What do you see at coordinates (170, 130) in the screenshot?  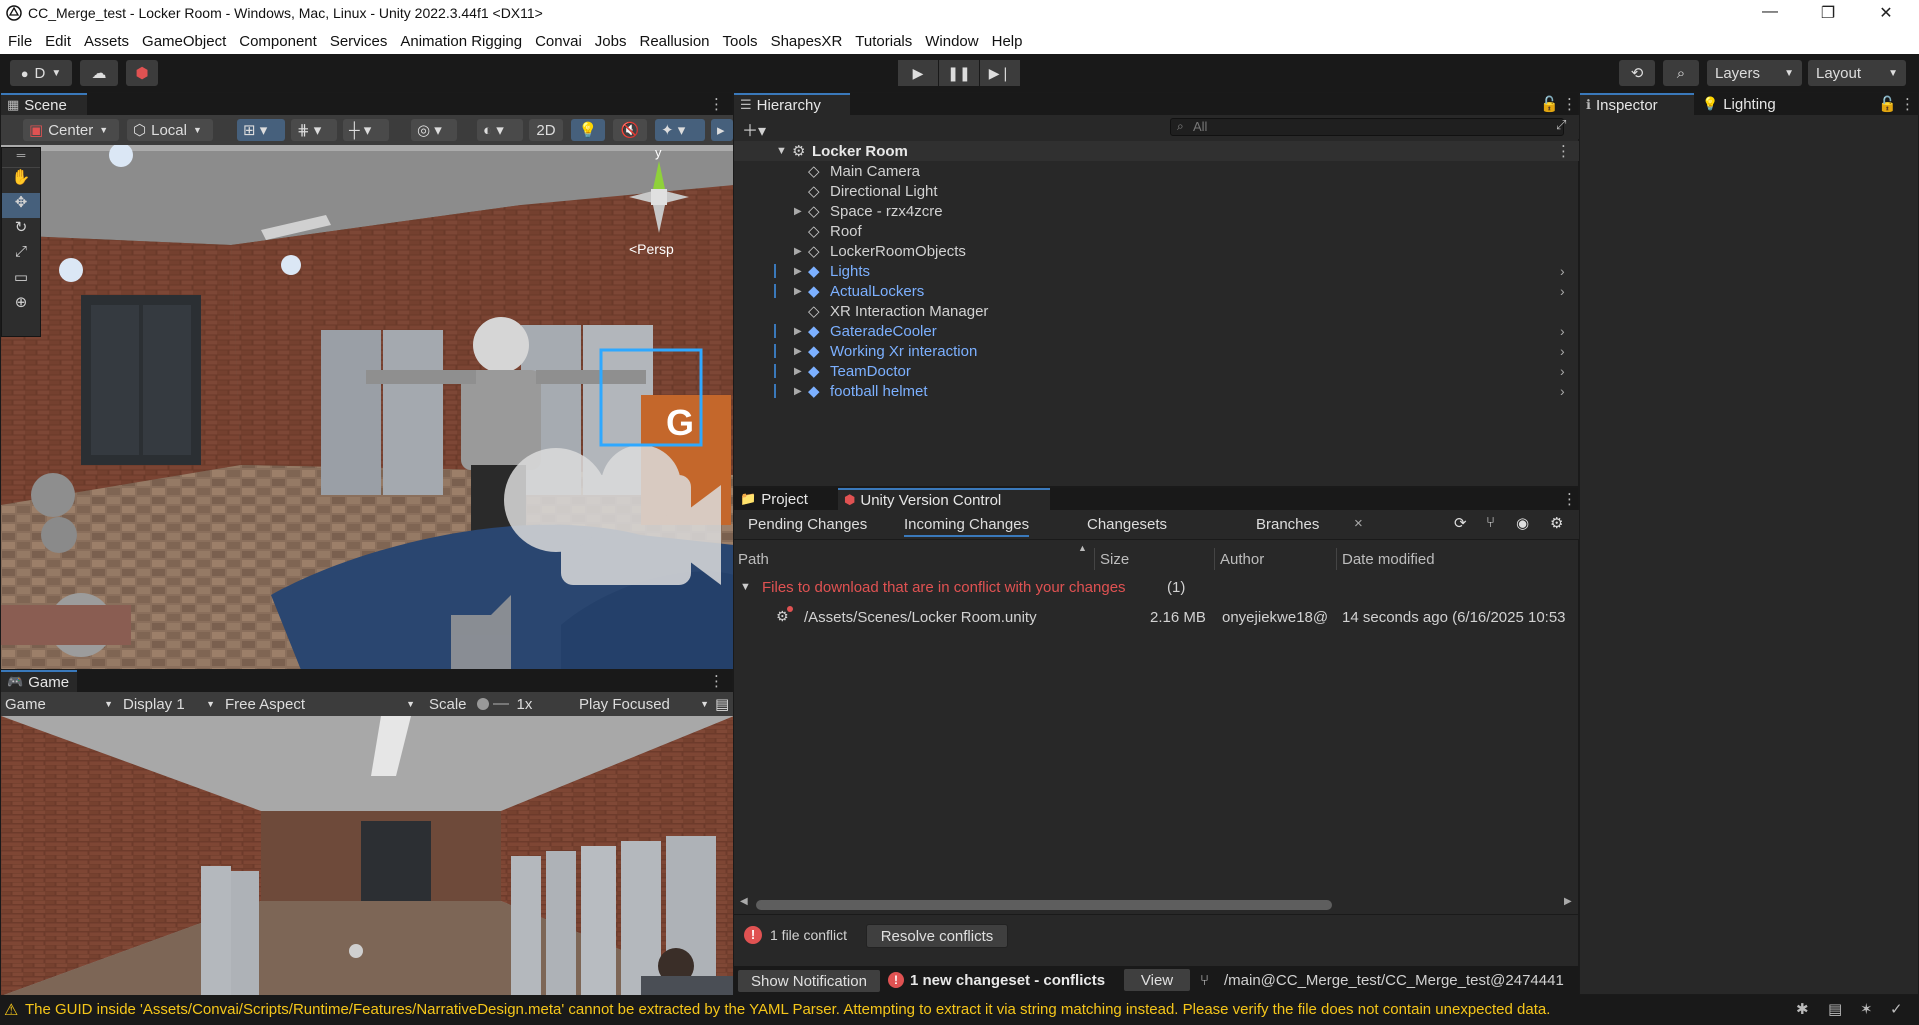 I see `space-dropdown: ⬡ Local ▼` at bounding box center [170, 130].